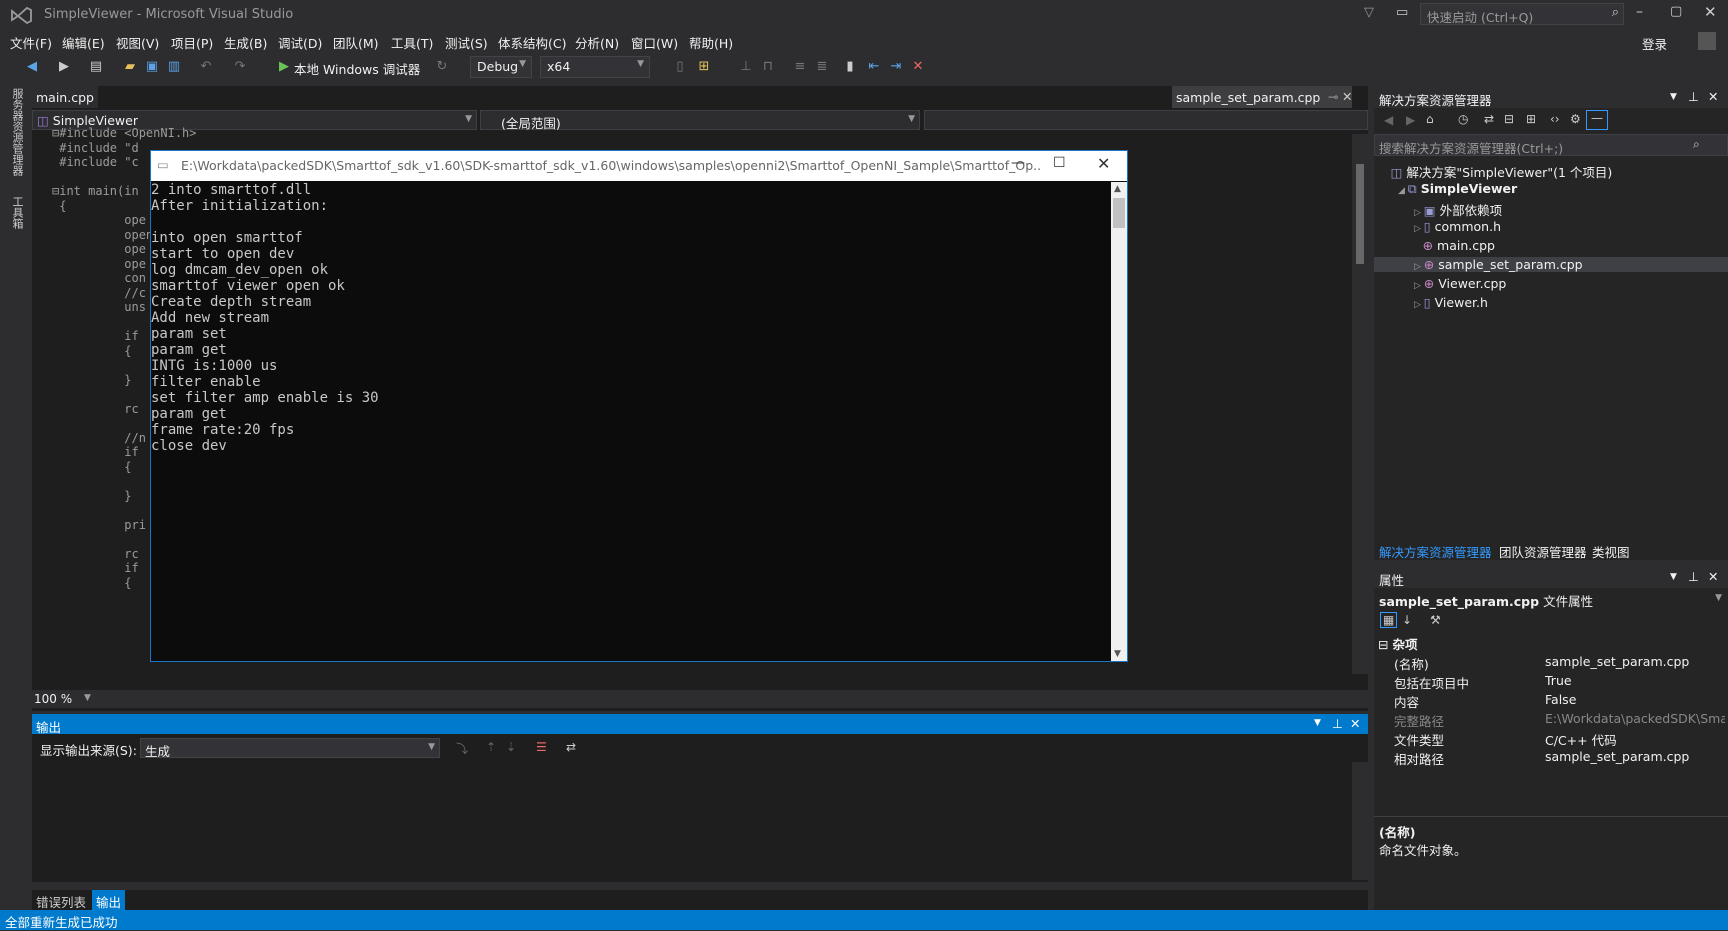 Image resolution: width=1728 pixels, height=931 pixels. Describe the element at coordinates (1262, 97) in the screenshot. I see `tab-sample-set-param: sample_set_param.cpp ⊸ ✕` at that location.